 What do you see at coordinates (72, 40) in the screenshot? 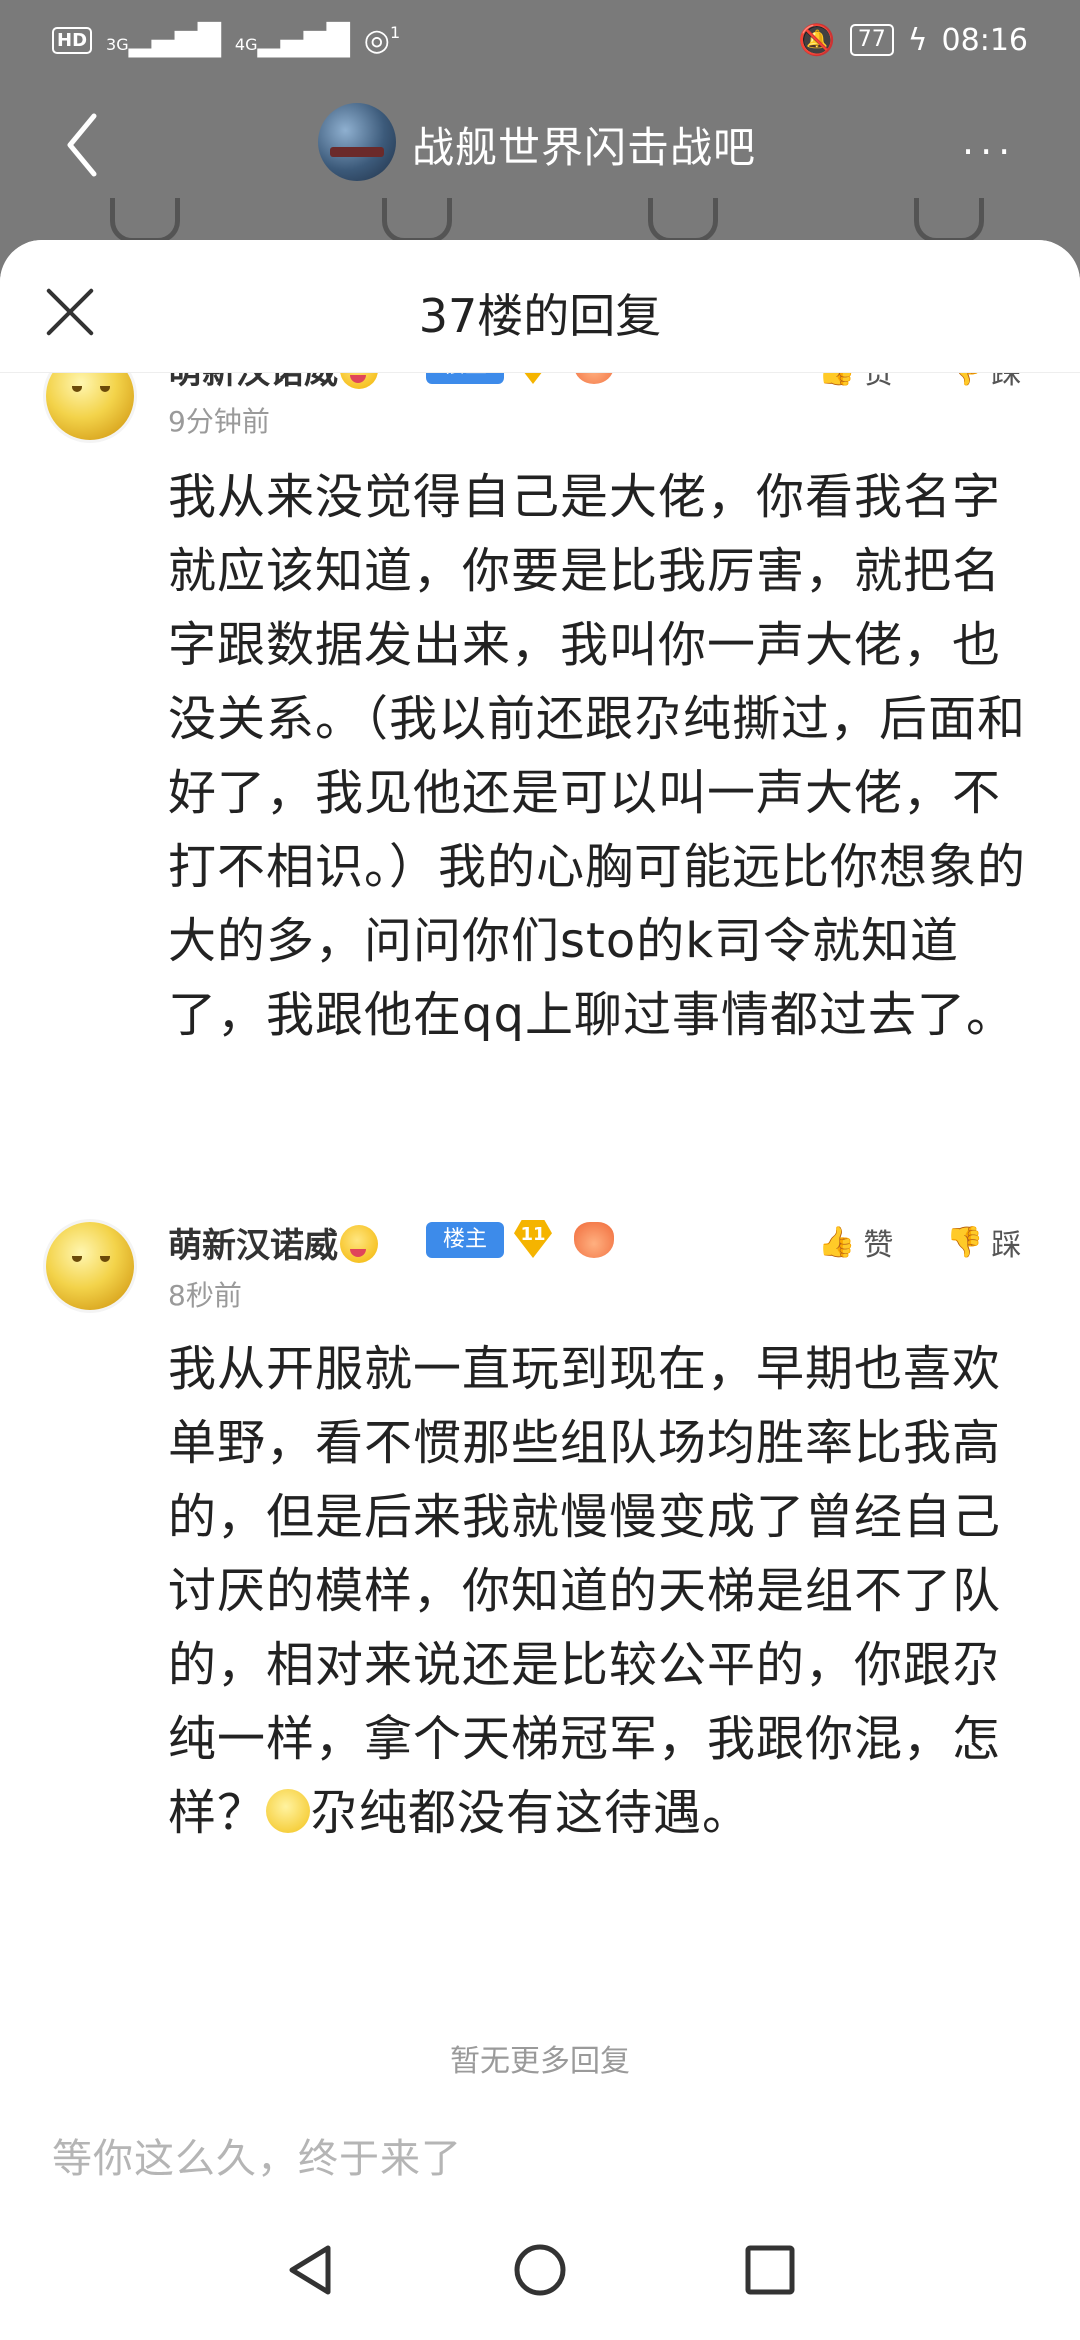
I see `hd-indicator: HD` at bounding box center [72, 40].